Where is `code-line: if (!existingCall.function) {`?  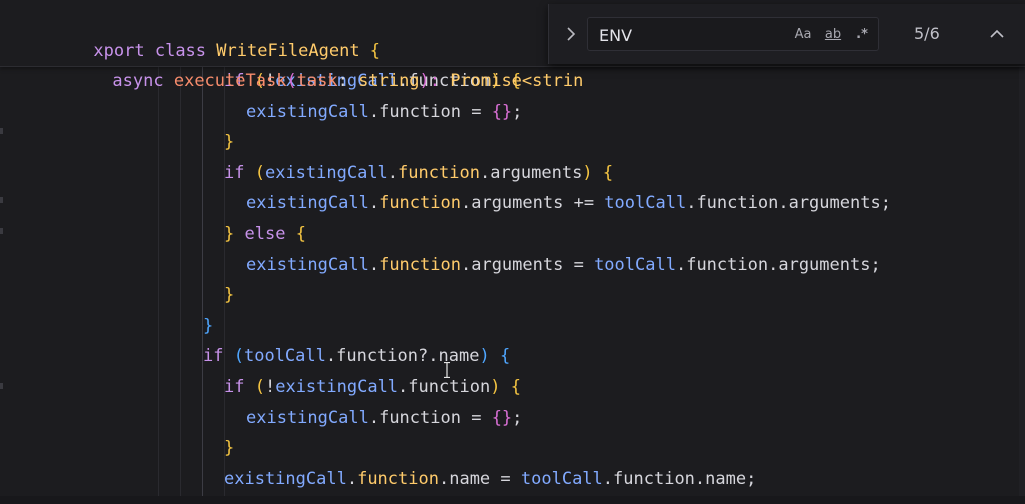
code-line: if (!existingCall.function) { is located at coordinates (372, 387).